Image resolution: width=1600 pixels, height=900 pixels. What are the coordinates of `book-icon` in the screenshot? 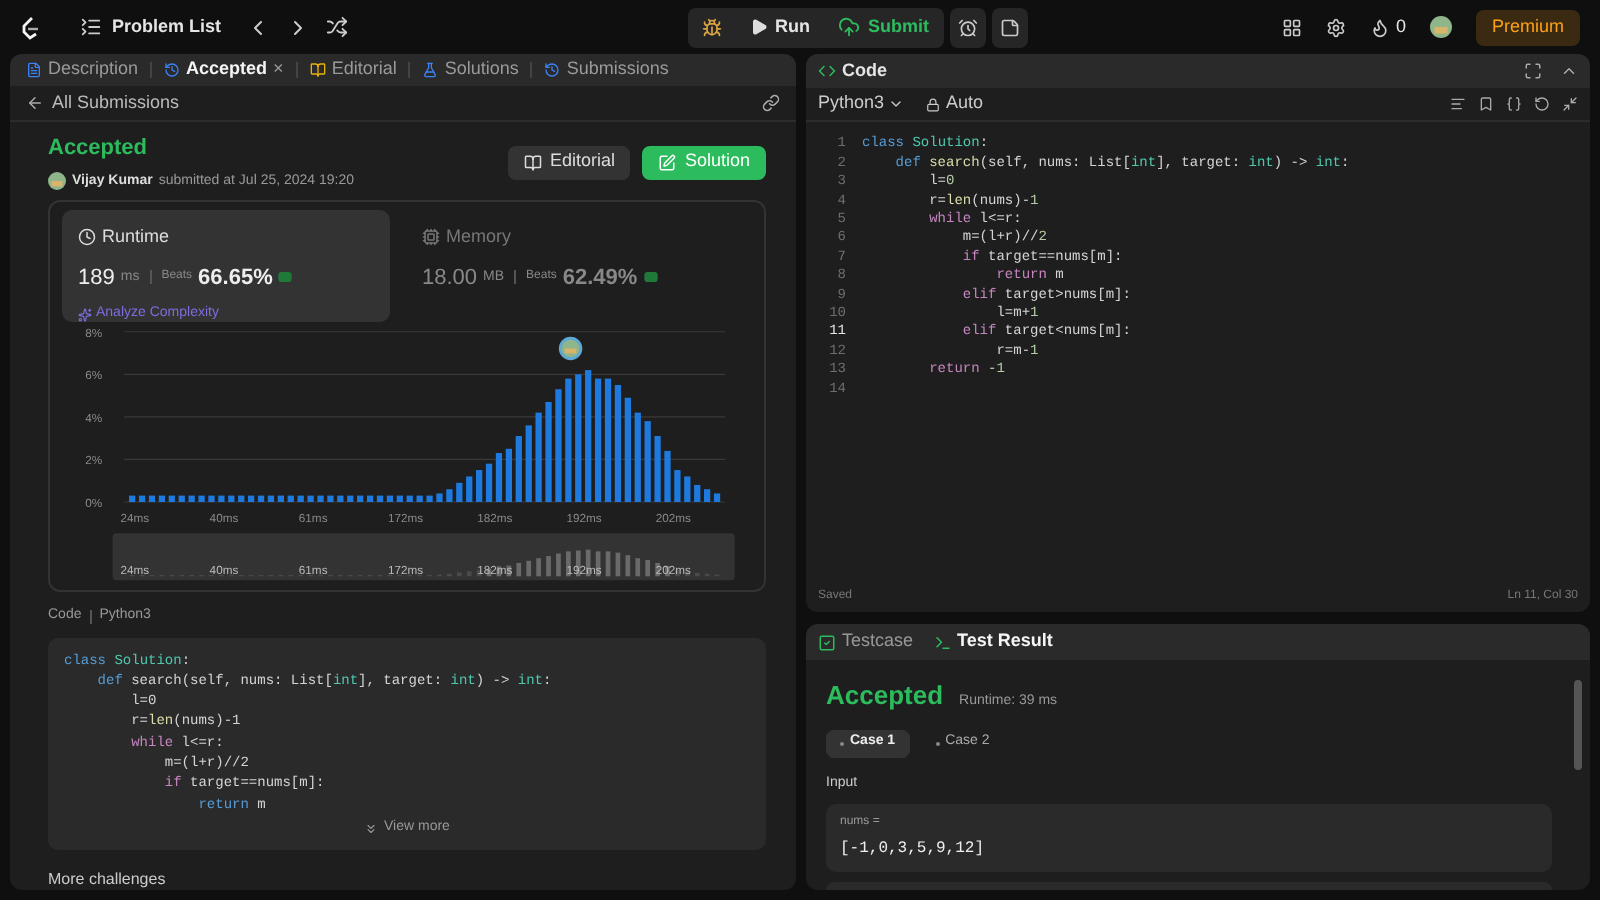 It's located at (532, 162).